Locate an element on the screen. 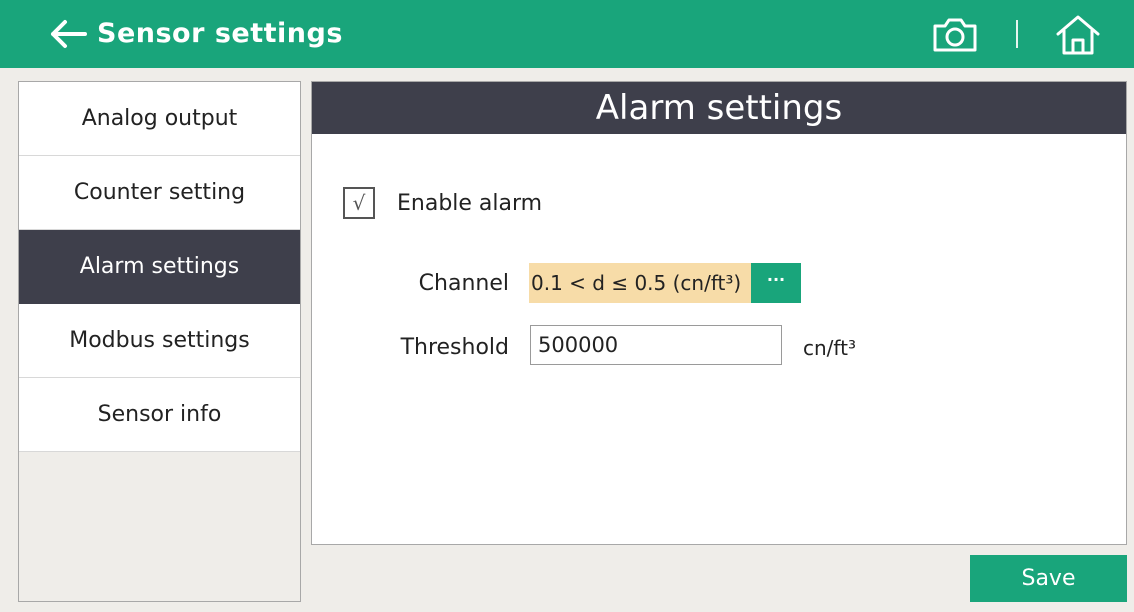  page-title: Sensor settings is located at coordinates (220, 33).